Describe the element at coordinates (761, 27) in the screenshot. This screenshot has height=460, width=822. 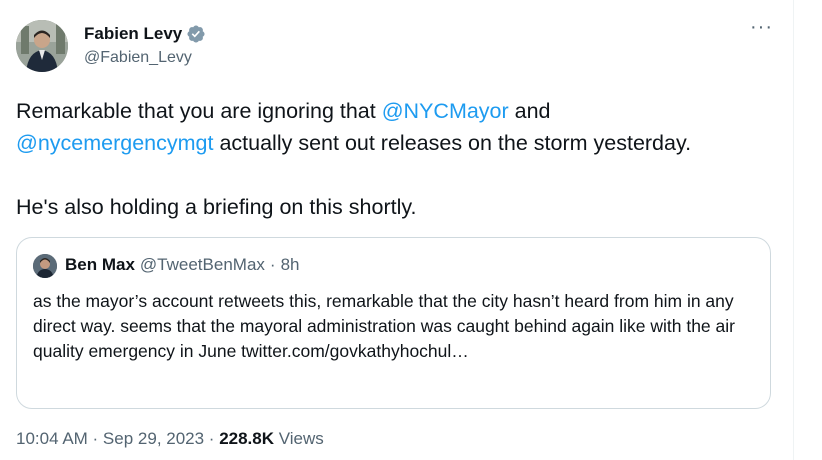
I see `more-options-button: ···` at that location.